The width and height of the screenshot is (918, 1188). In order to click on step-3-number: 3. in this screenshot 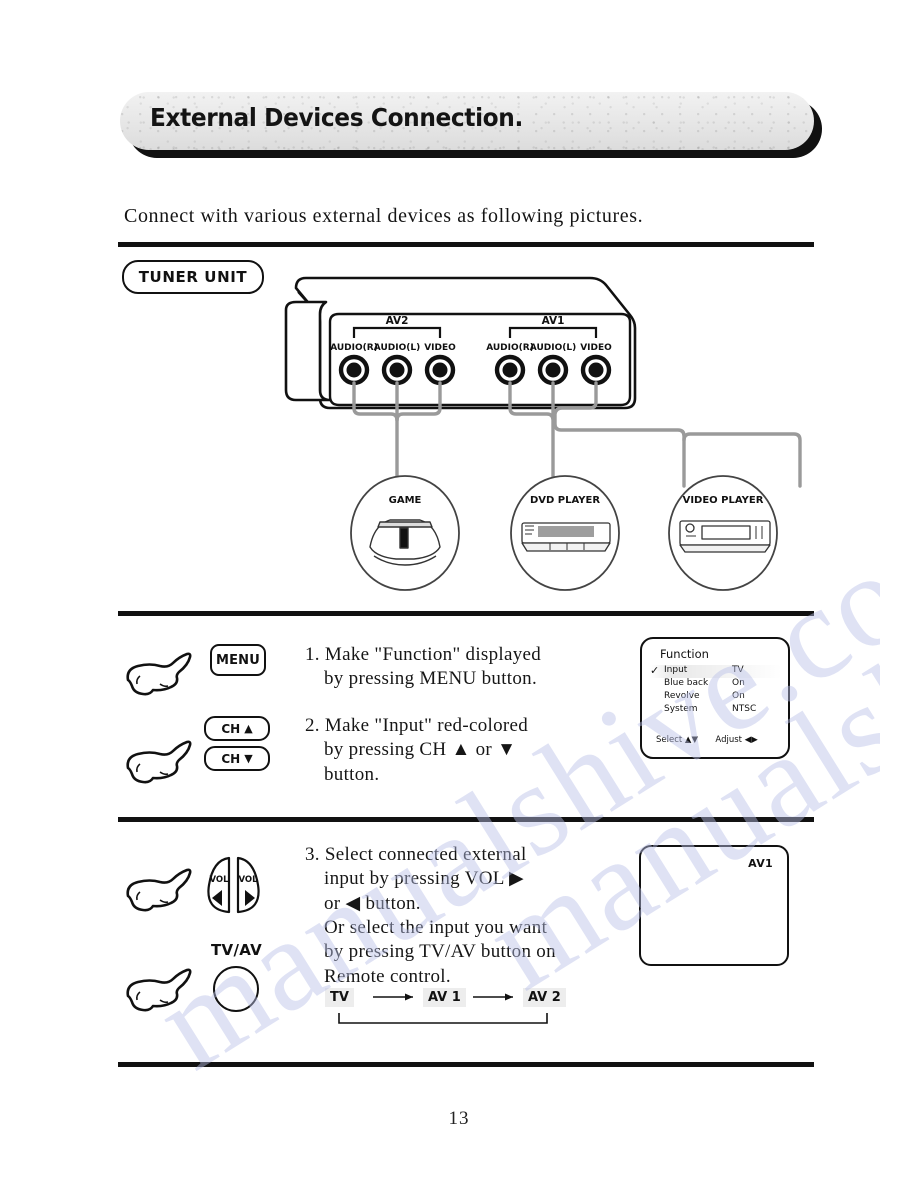, I will do `click(312, 854)`.